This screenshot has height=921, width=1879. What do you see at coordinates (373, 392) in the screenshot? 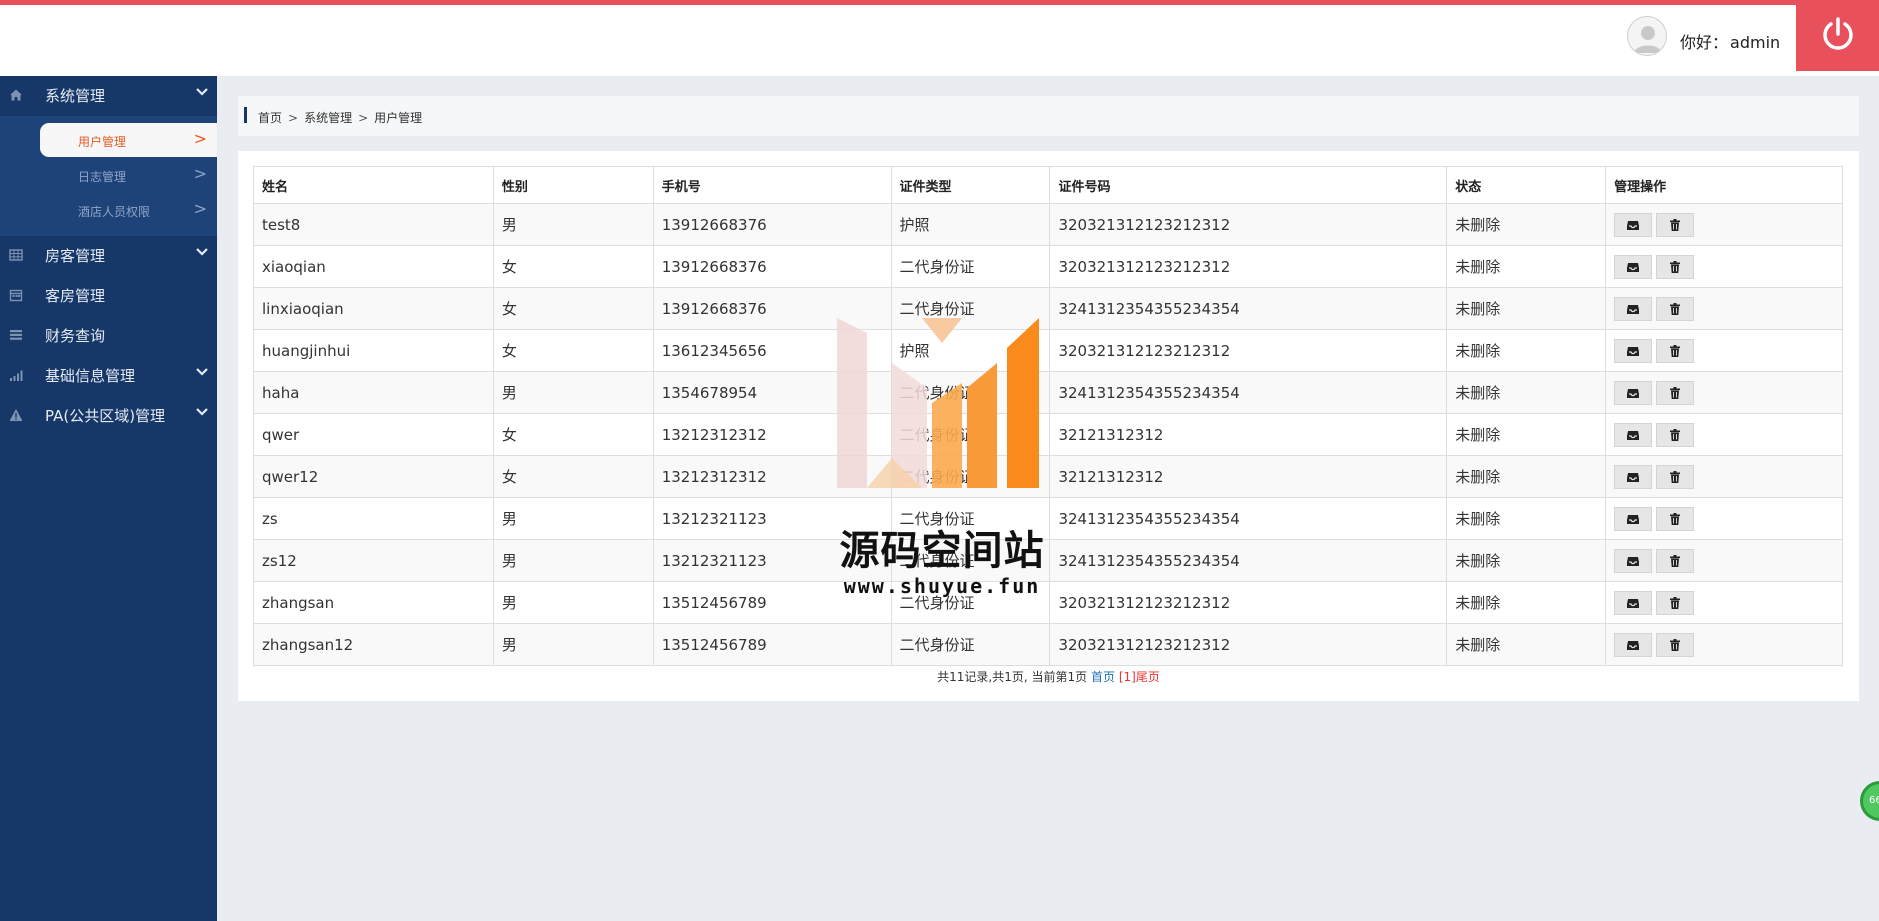
I see `name-cell: haha` at bounding box center [373, 392].